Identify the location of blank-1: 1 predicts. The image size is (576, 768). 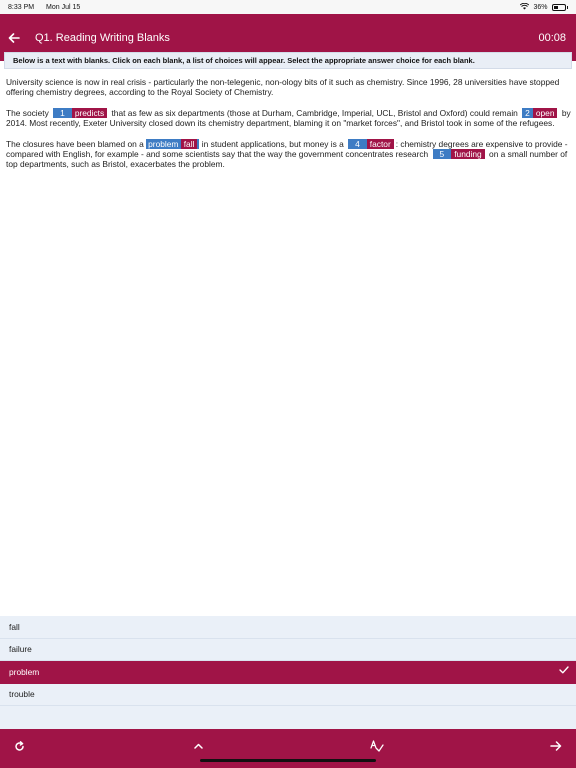
(80, 112).